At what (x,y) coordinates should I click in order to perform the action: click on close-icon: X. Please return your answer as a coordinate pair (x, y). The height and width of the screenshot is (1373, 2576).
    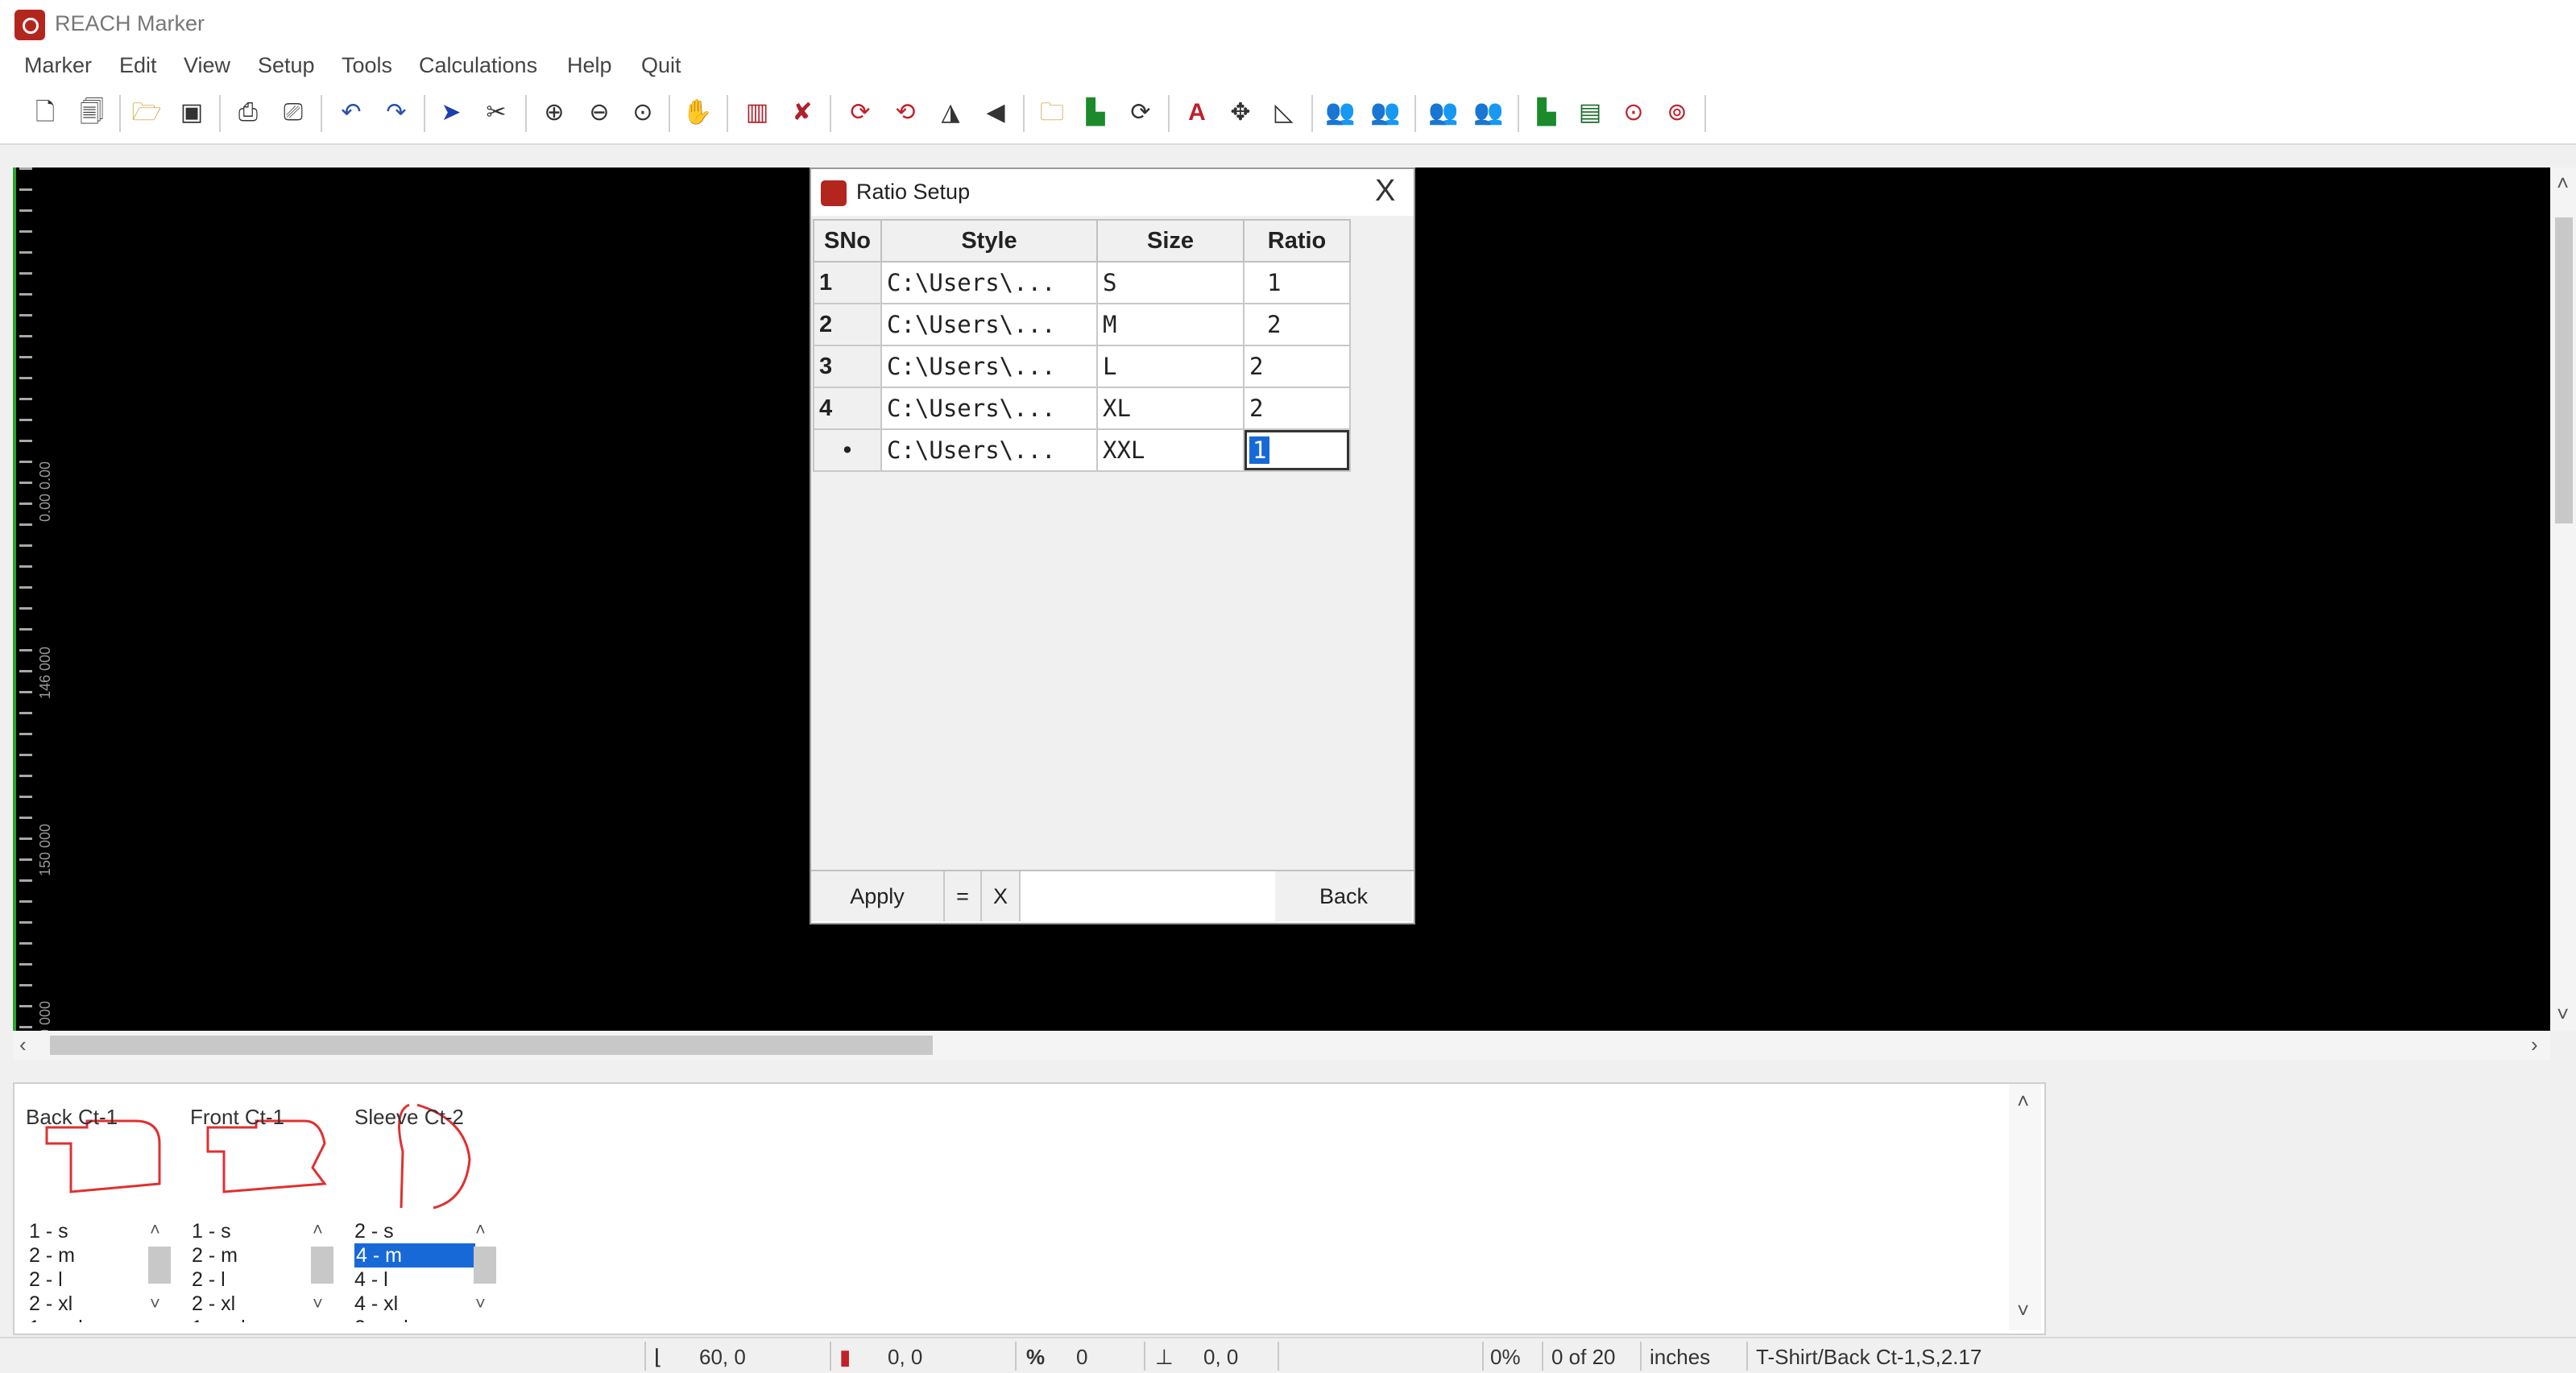
    Looking at the image, I should click on (1385, 191).